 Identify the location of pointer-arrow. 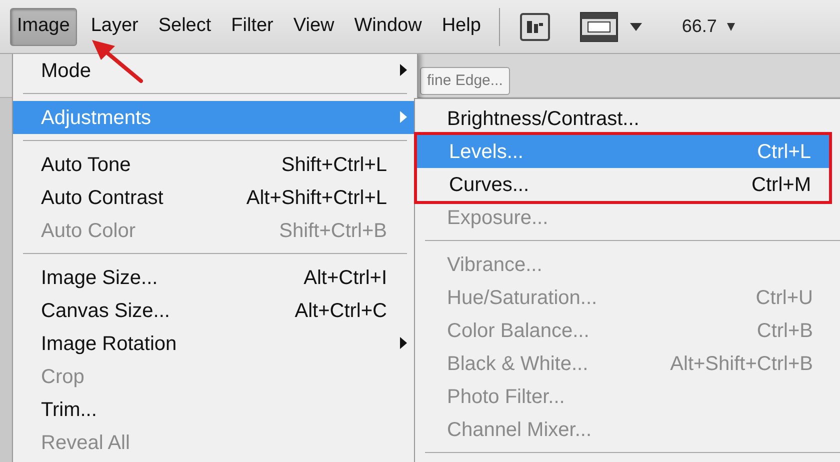
(117, 60).